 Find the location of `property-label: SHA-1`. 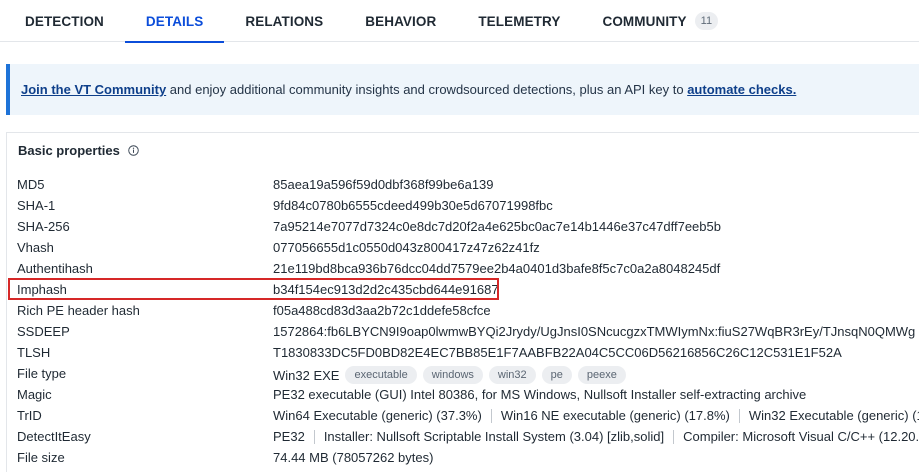

property-label: SHA-1 is located at coordinates (36, 205).